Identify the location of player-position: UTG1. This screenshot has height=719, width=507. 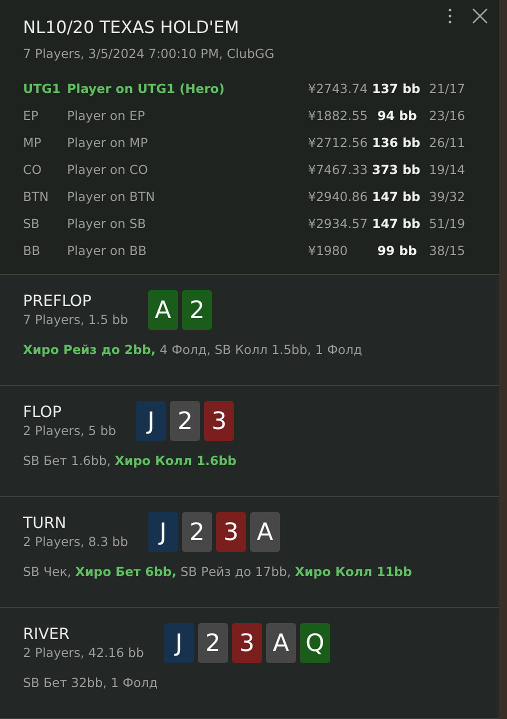
(42, 88).